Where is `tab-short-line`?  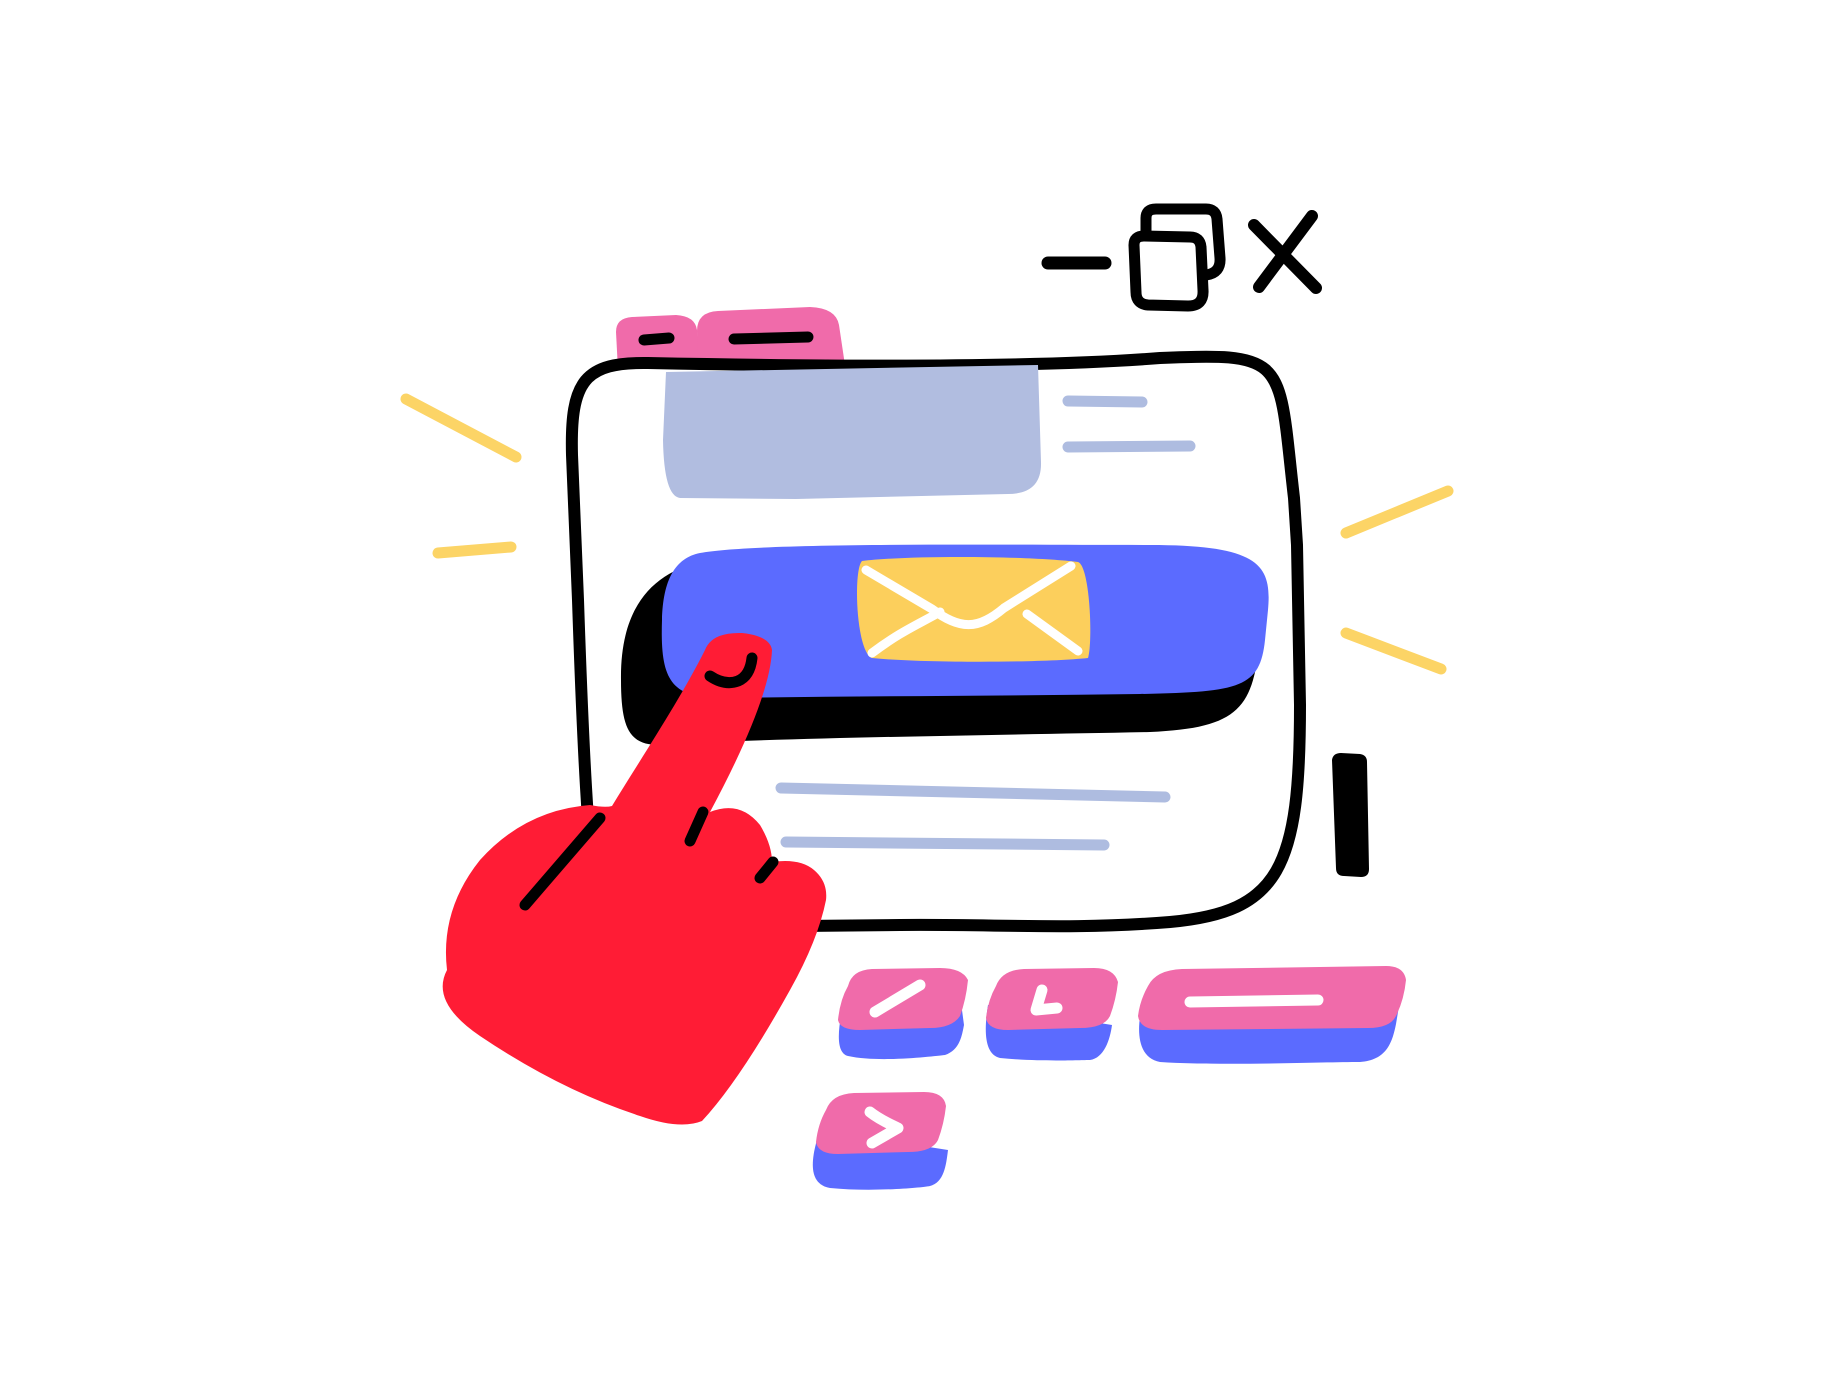
tab-short-line is located at coordinates (656, 339).